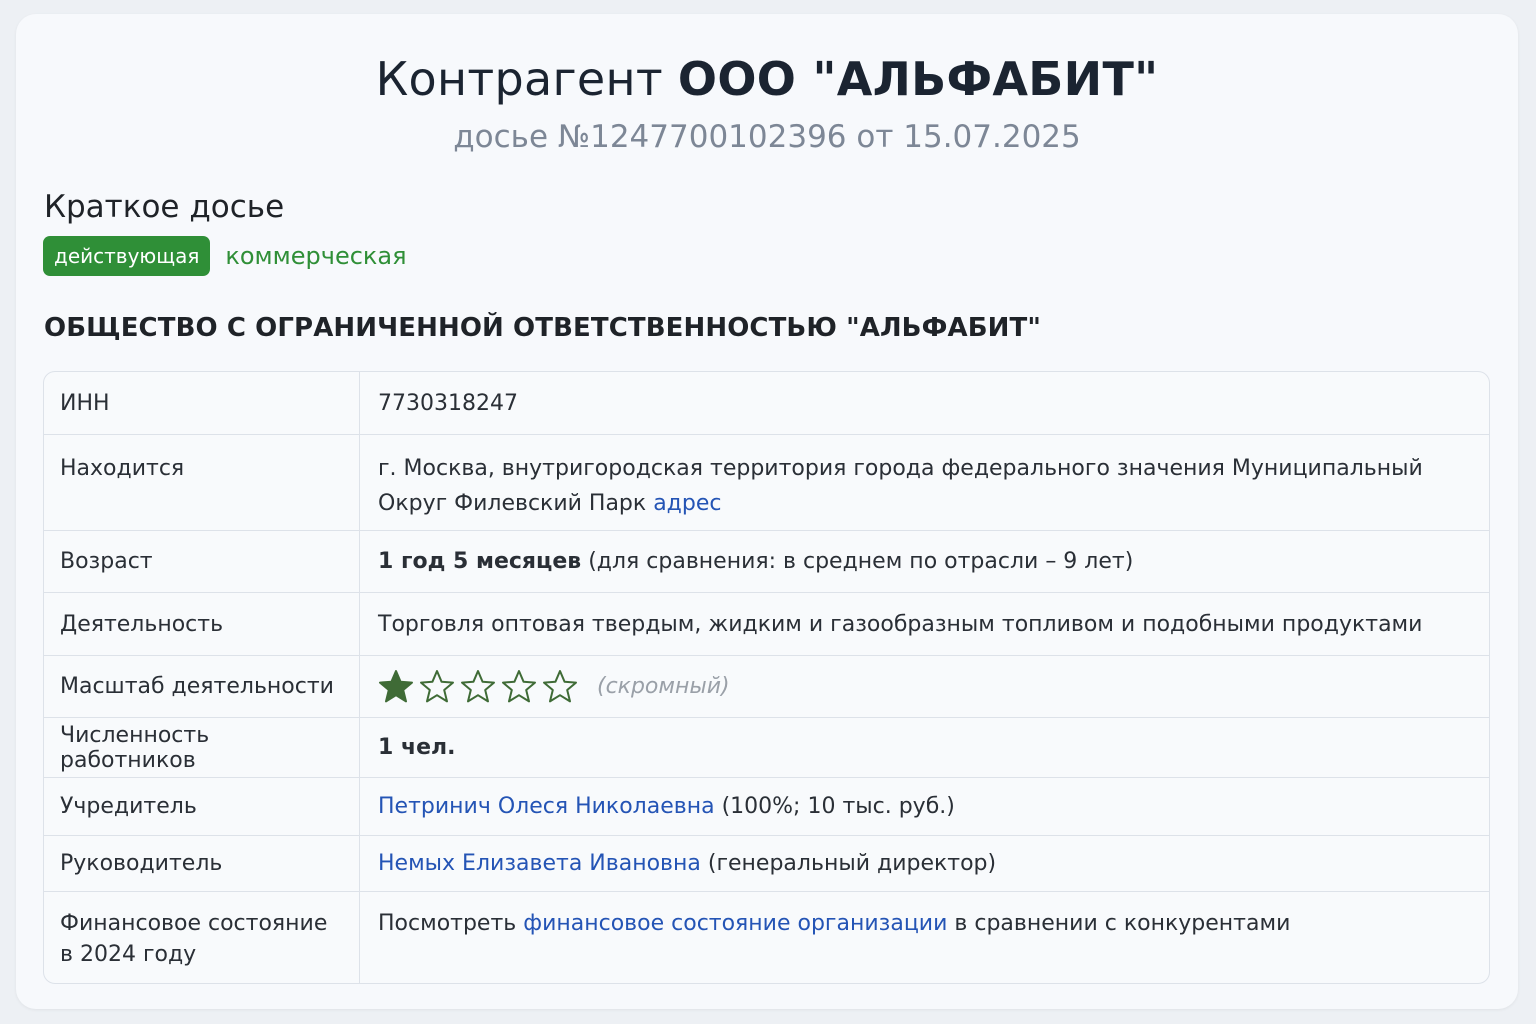  Describe the element at coordinates (1122, 923) in the screenshot. I see `finance-suffix: в сравнении с конкурентами` at that location.